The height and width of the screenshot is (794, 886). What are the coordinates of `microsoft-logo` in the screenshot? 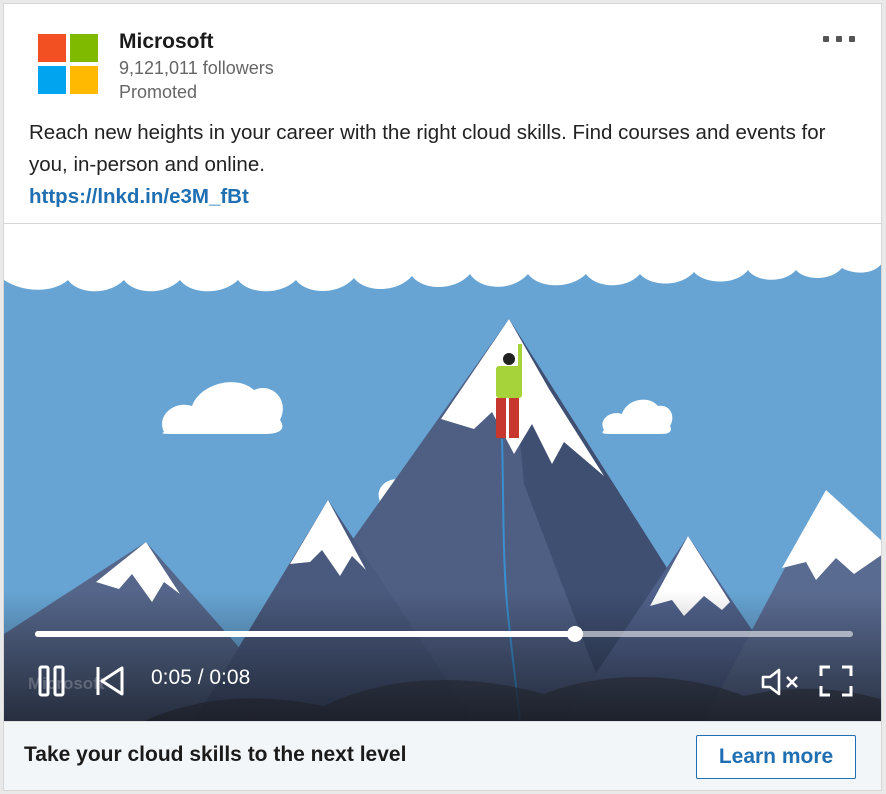 It's located at (68, 64).